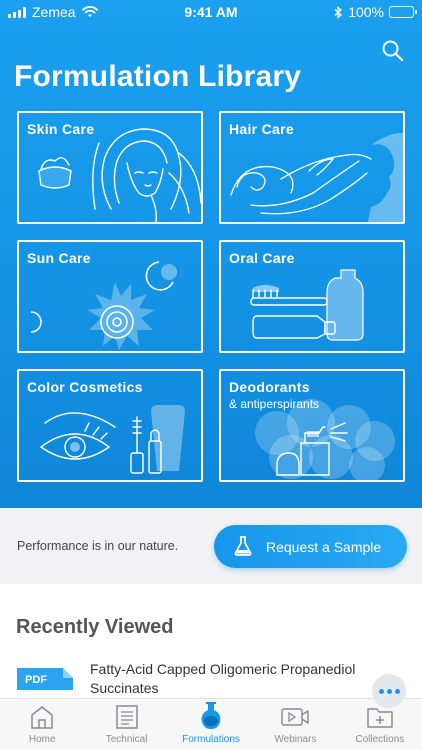 This screenshot has height=750, width=422. I want to click on pdf-badge: PDF, so click(36, 680).